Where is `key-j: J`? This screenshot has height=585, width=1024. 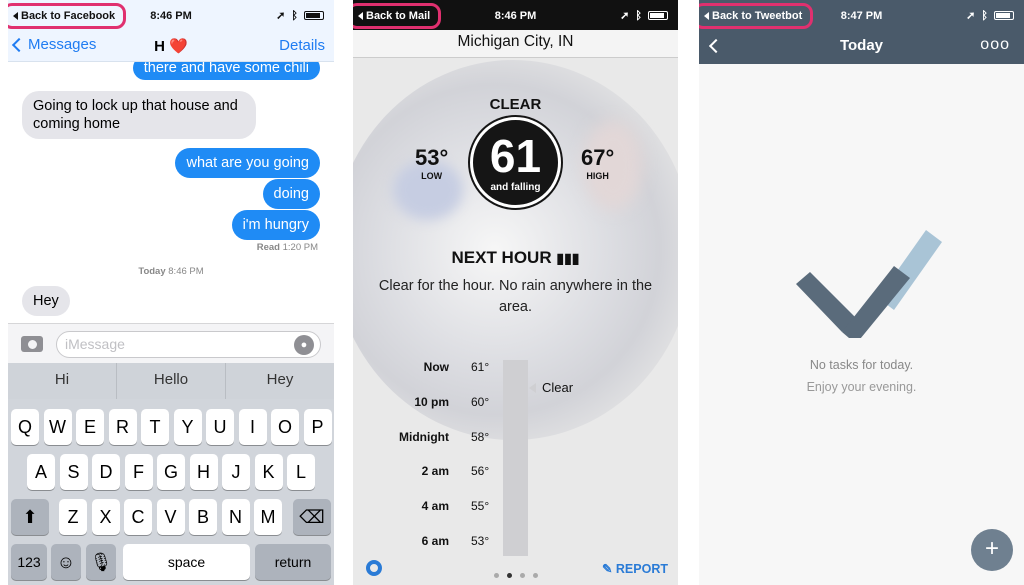 key-j: J is located at coordinates (236, 472).